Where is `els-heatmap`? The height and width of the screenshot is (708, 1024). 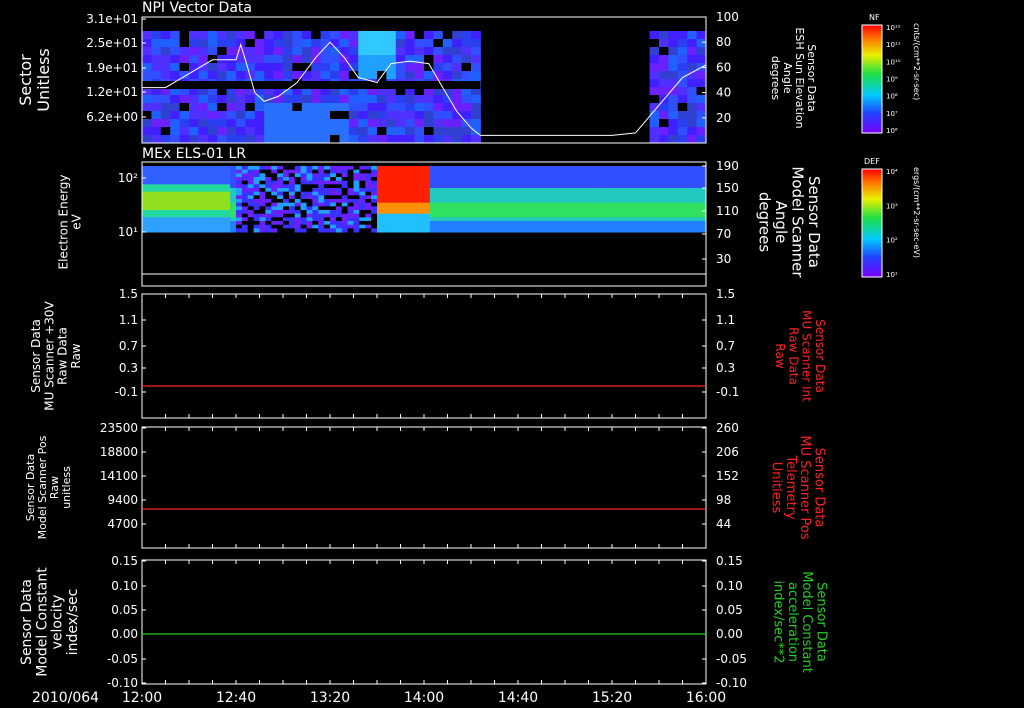
els-heatmap is located at coordinates (424, 224).